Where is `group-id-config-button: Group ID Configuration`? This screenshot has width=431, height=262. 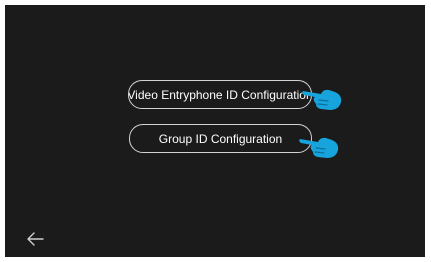 group-id-config-button: Group ID Configuration is located at coordinates (220, 138).